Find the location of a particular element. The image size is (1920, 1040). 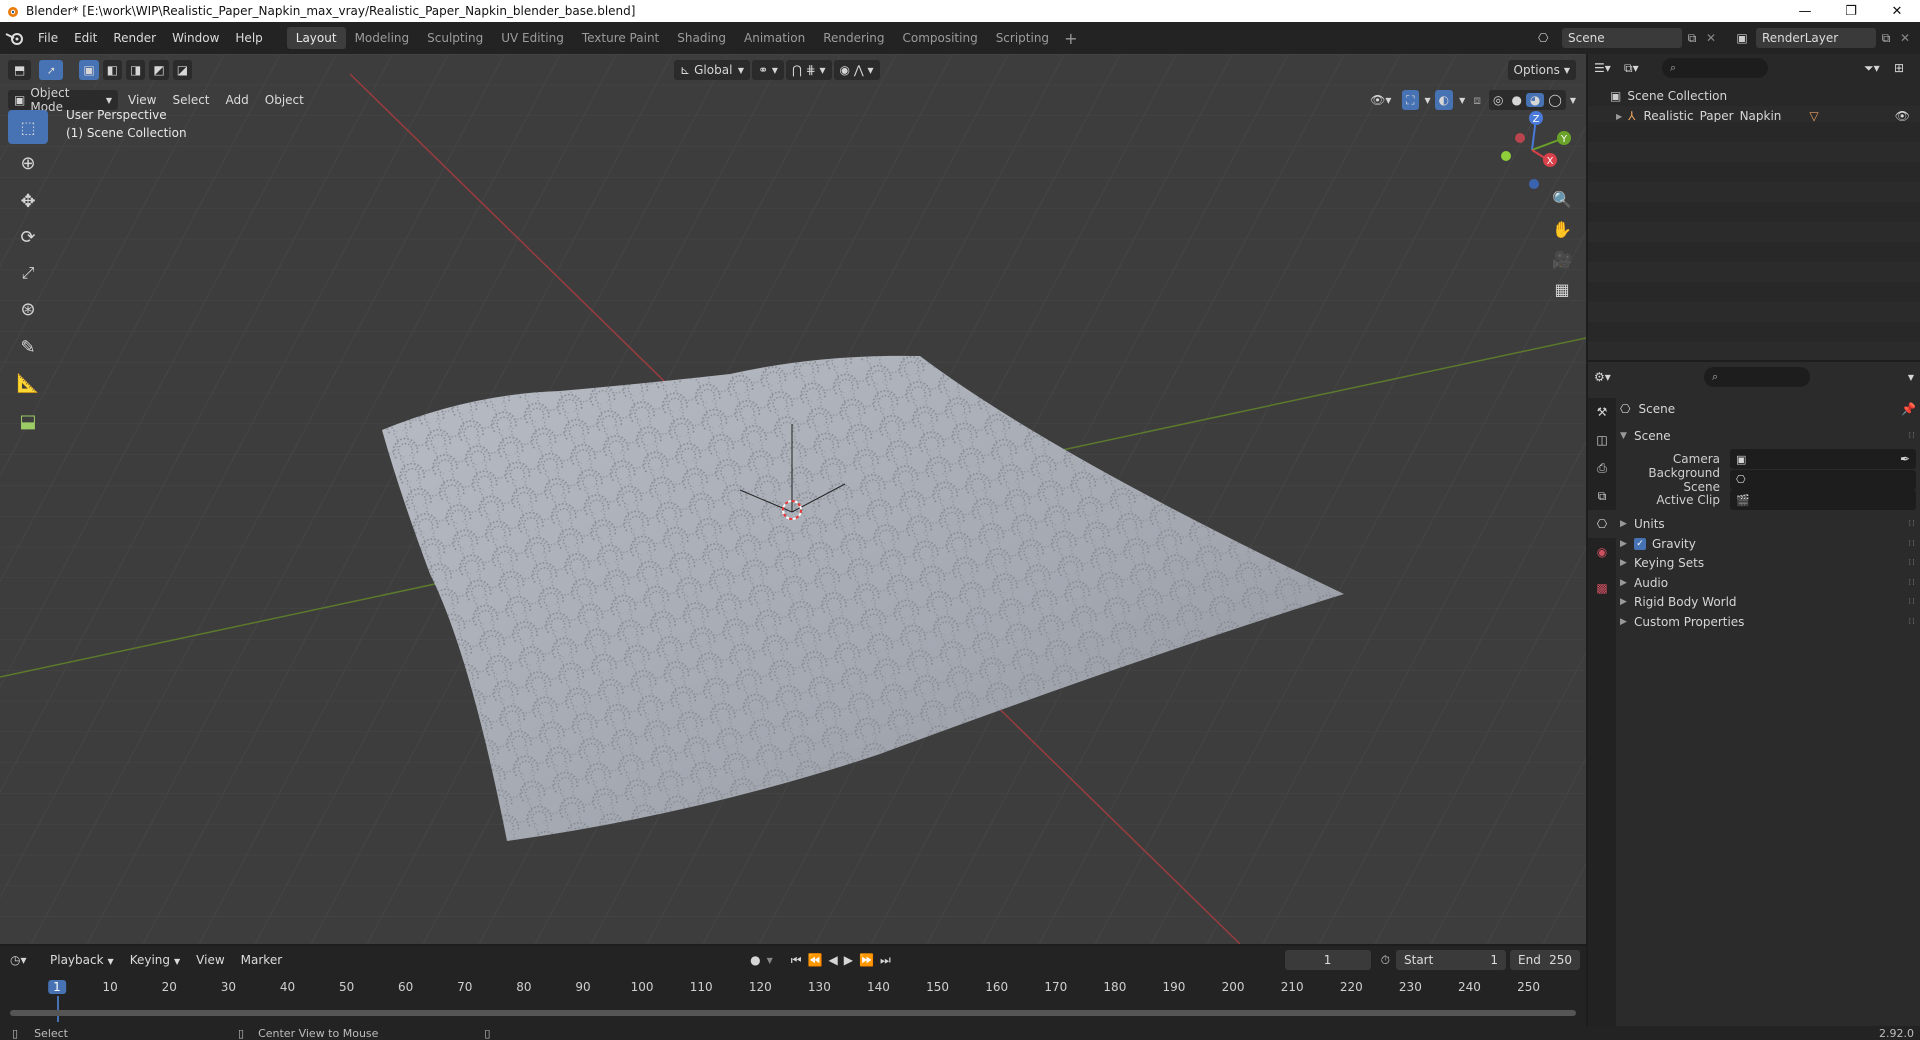

viewport-menu-view: View is located at coordinates (142, 100).